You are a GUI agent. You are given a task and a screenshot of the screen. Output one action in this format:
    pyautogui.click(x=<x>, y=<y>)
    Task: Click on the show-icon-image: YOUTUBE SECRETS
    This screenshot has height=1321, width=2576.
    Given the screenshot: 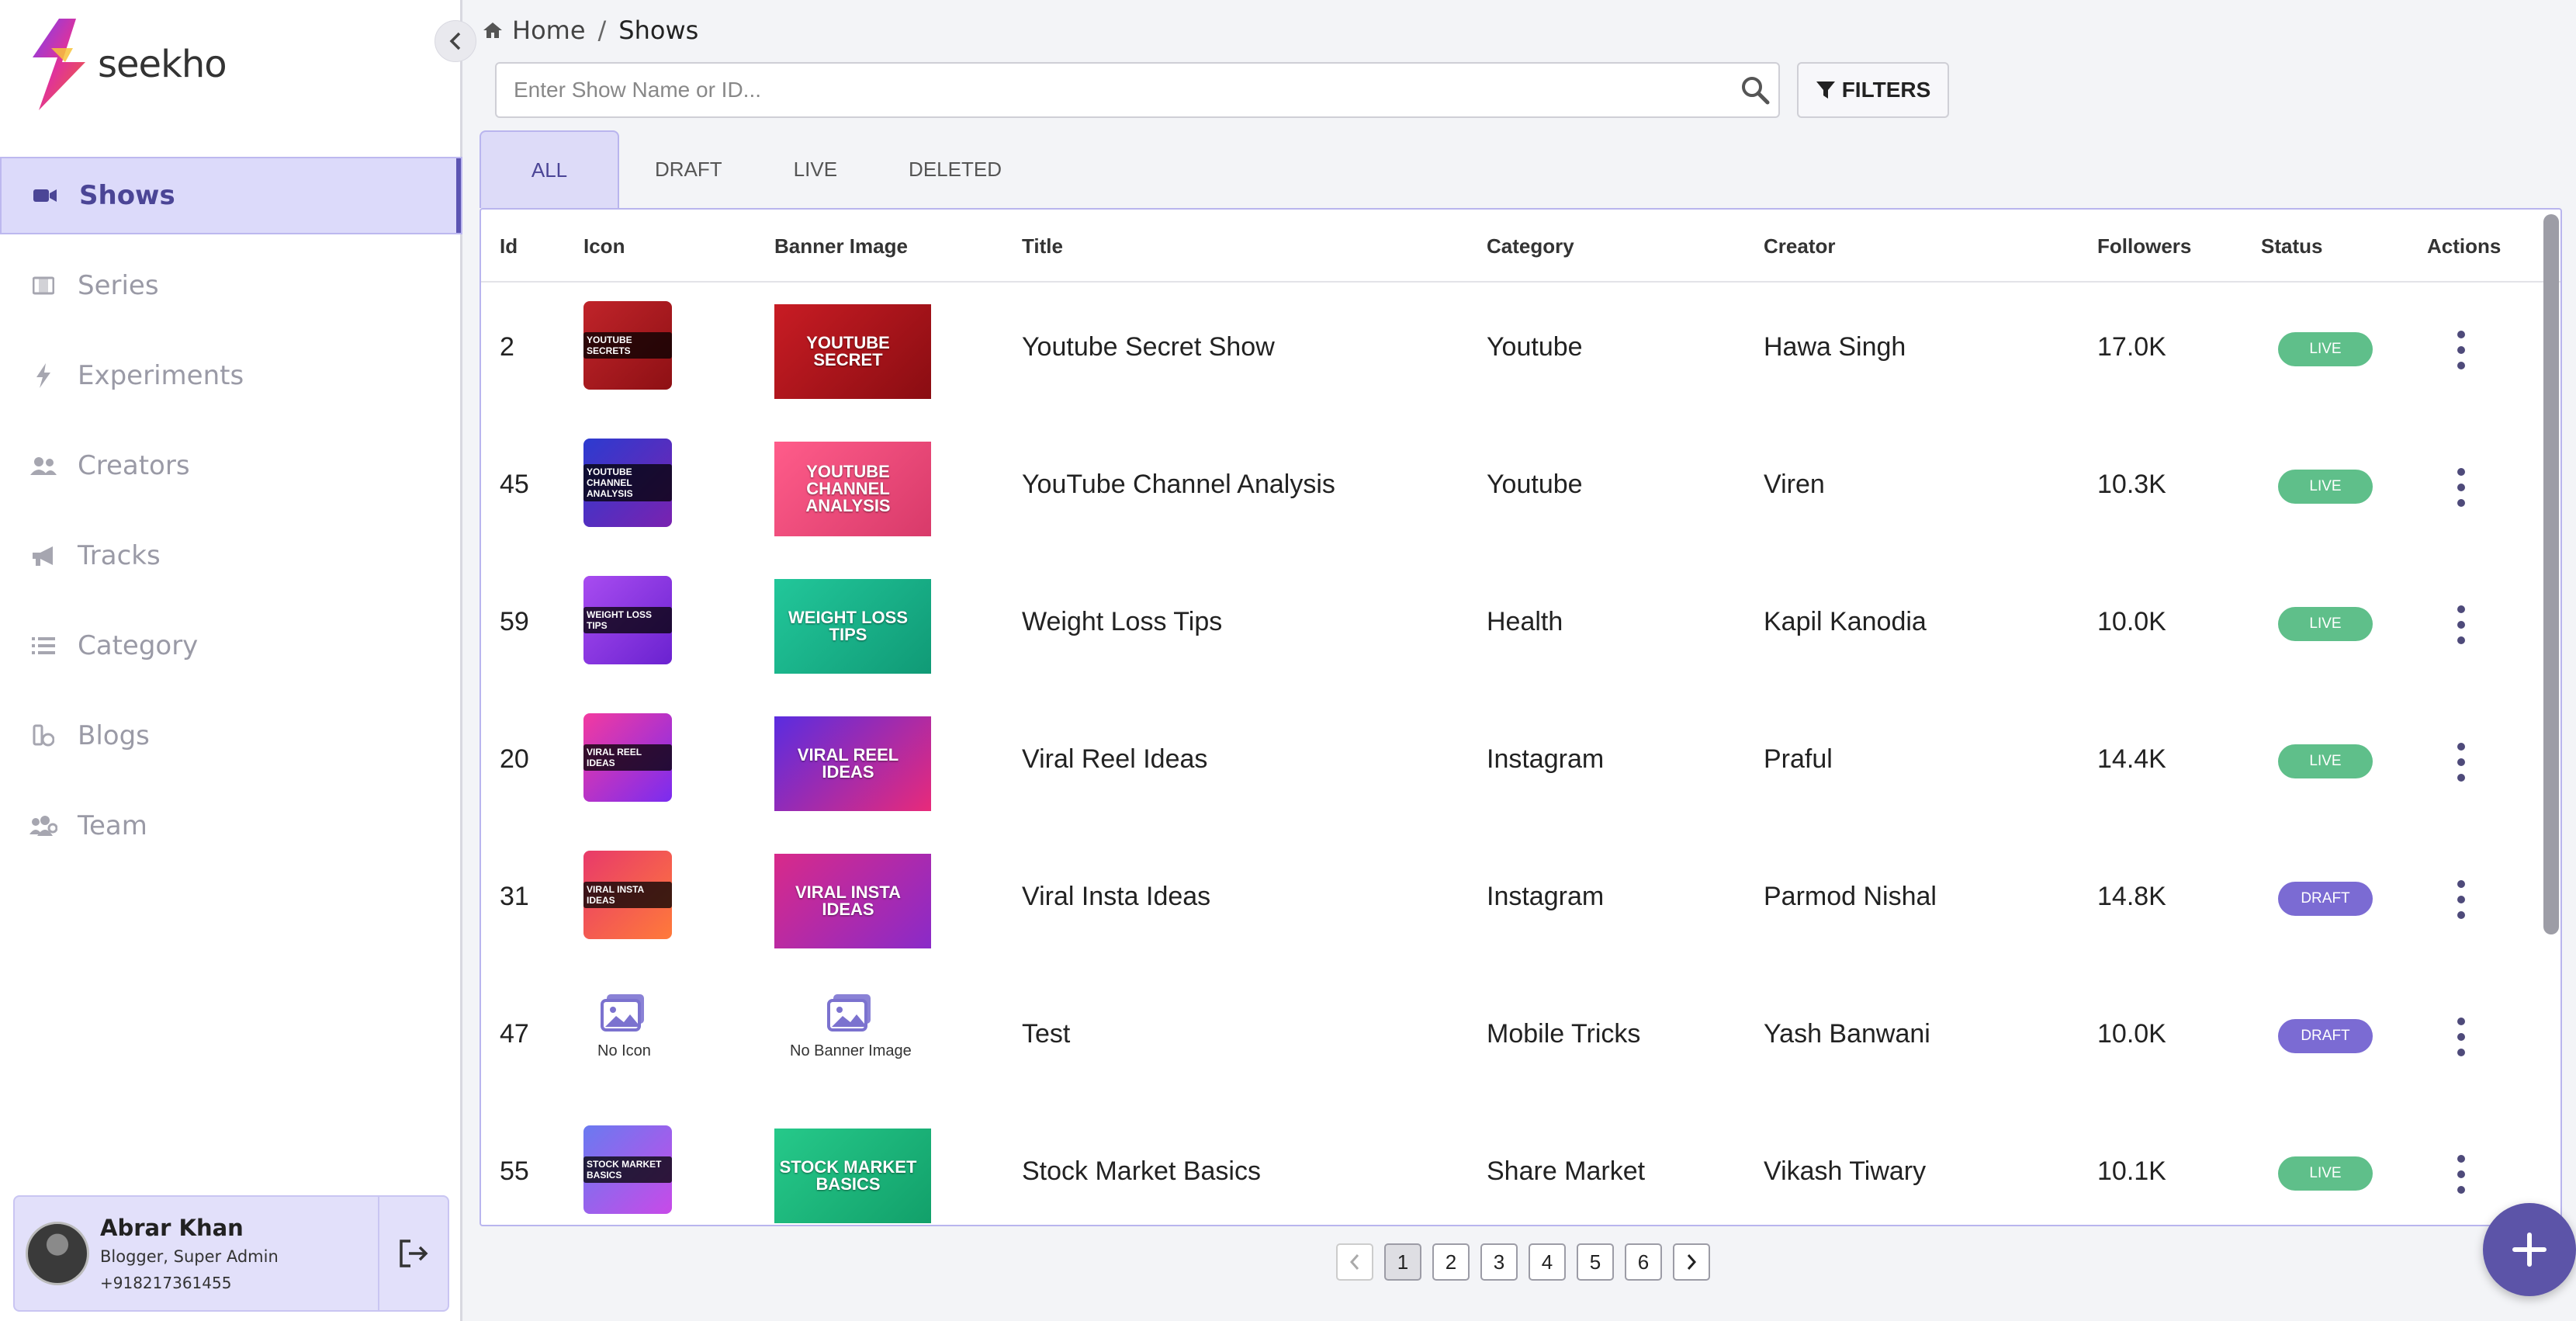 What is the action you would take?
    pyautogui.click(x=627, y=345)
    